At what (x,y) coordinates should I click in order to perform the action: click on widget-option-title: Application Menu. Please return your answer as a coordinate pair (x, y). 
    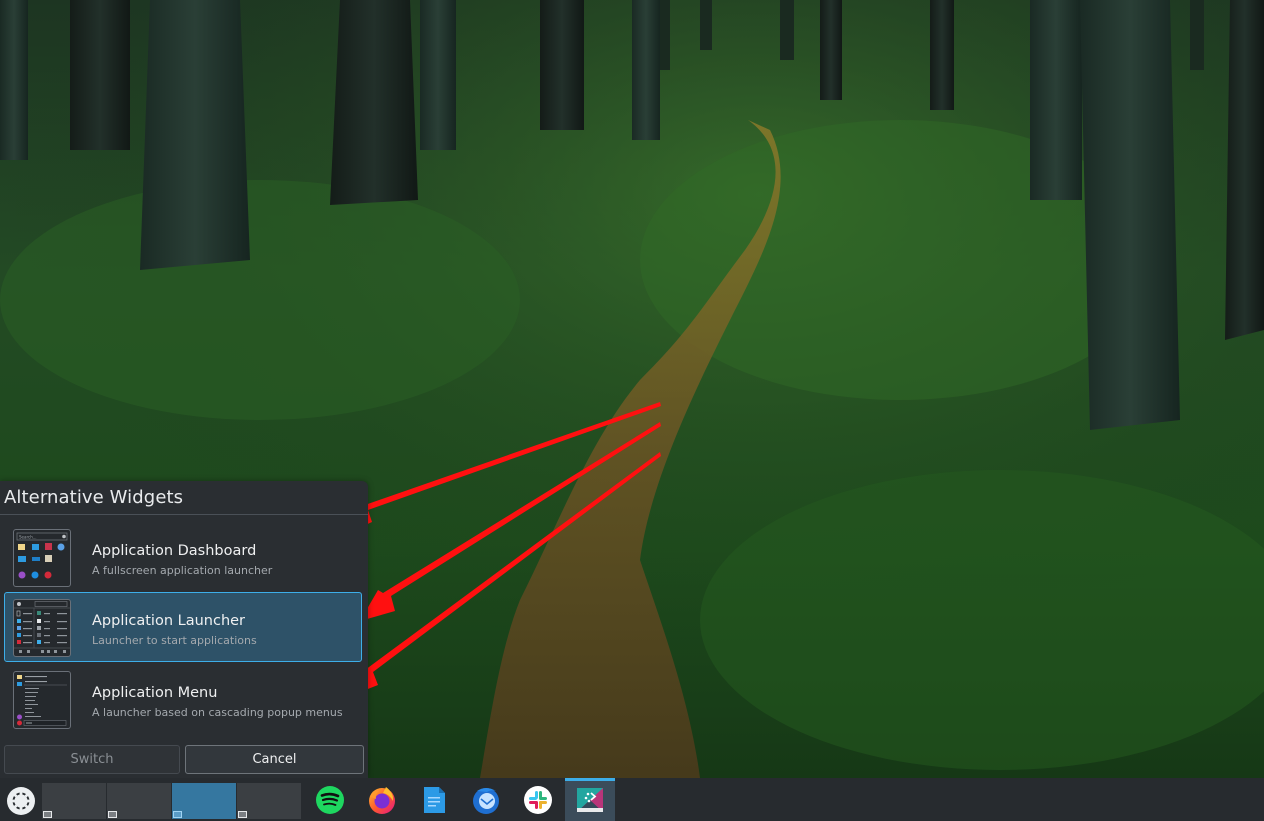
    Looking at the image, I should click on (155, 693).